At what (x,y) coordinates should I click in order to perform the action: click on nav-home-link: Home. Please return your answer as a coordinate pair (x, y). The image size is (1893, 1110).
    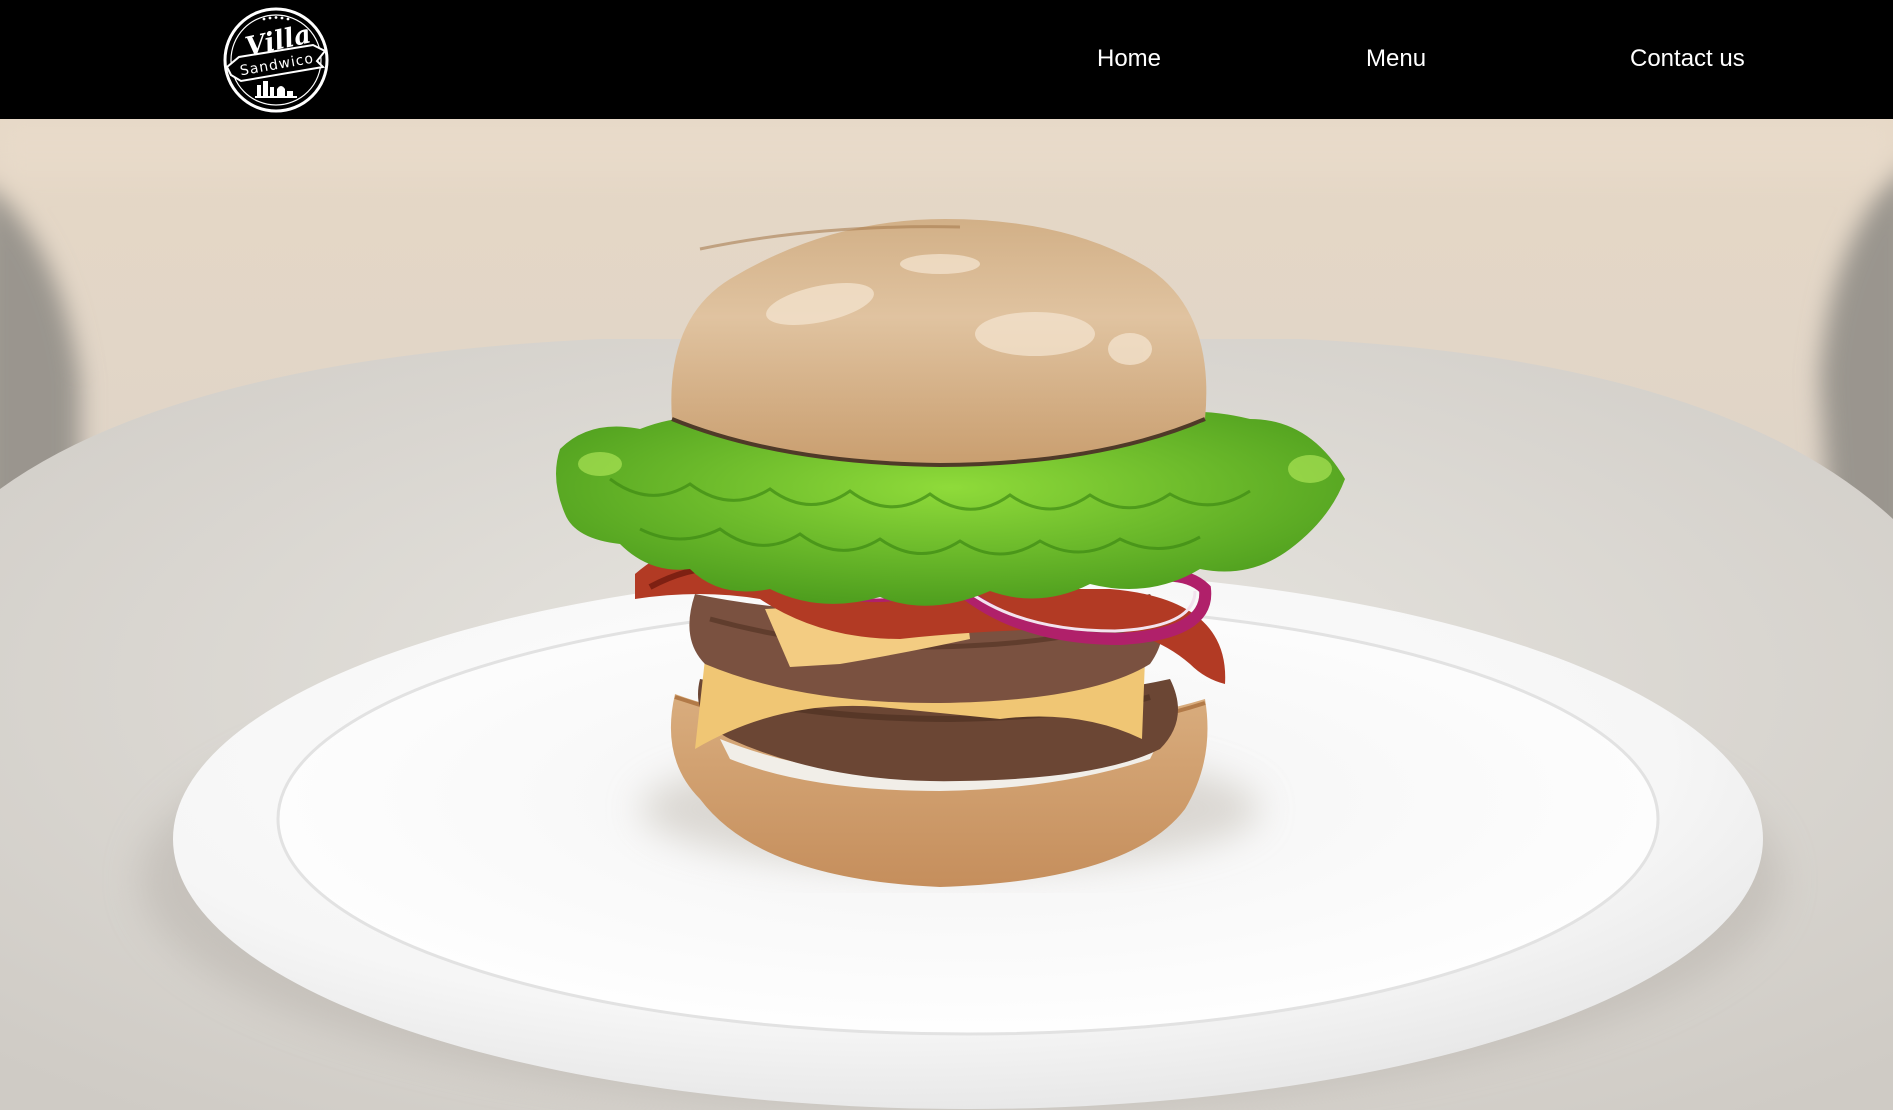
    Looking at the image, I should click on (1129, 59).